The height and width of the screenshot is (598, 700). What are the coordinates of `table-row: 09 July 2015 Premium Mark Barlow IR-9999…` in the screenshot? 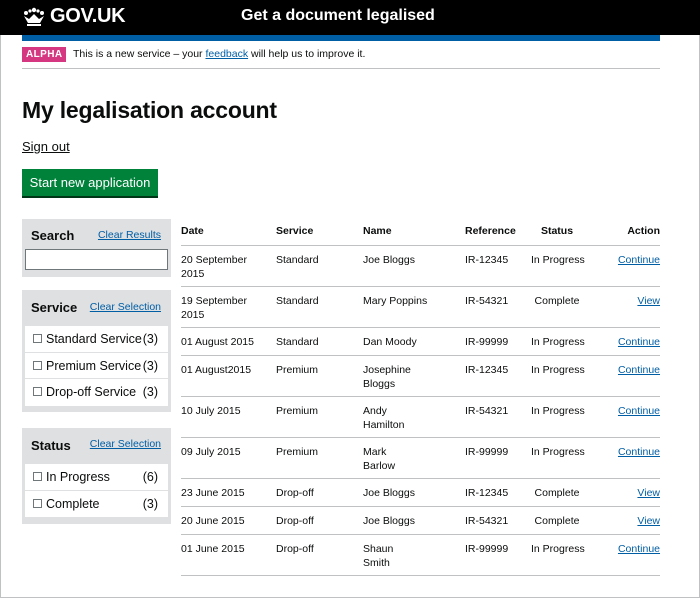 It's located at (420, 458).